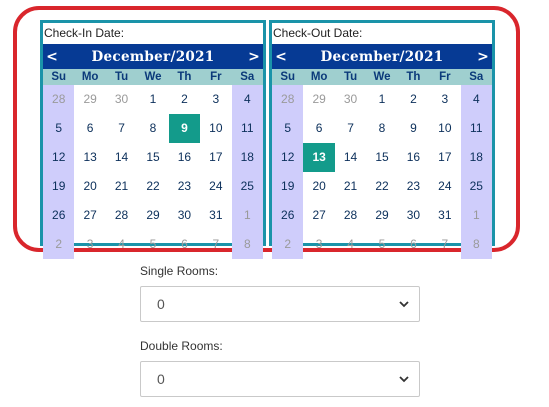 This screenshot has height=407, width=549. Describe the element at coordinates (89, 157) in the screenshot. I see `day-cell: 13` at that location.